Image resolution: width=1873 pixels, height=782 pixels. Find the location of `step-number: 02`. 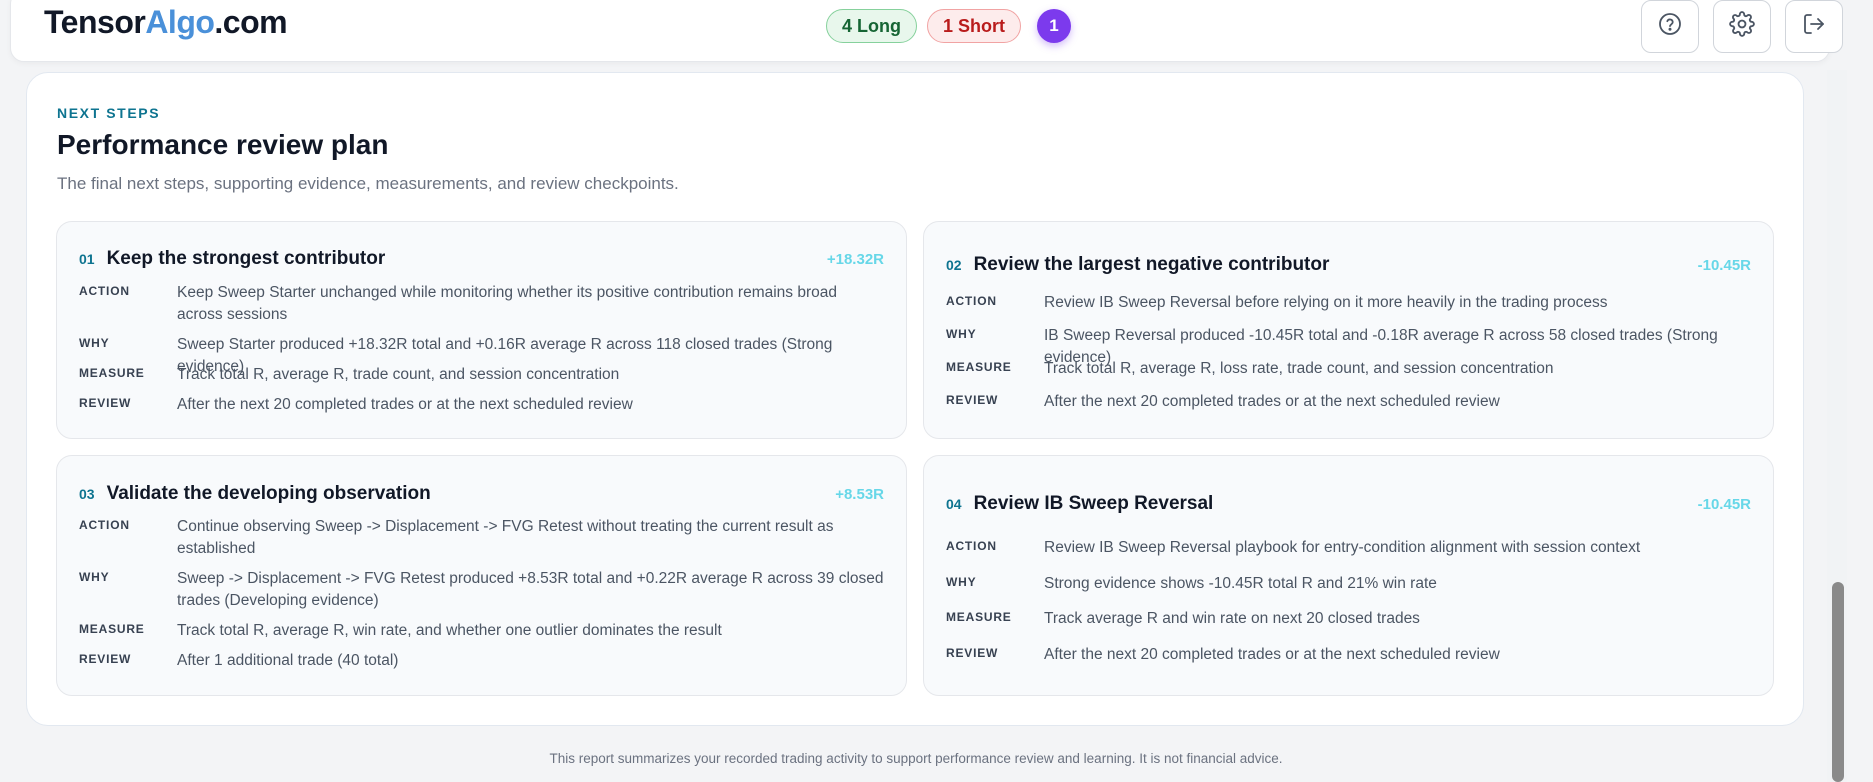

step-number: 02 is located at coordinates (954, 265).